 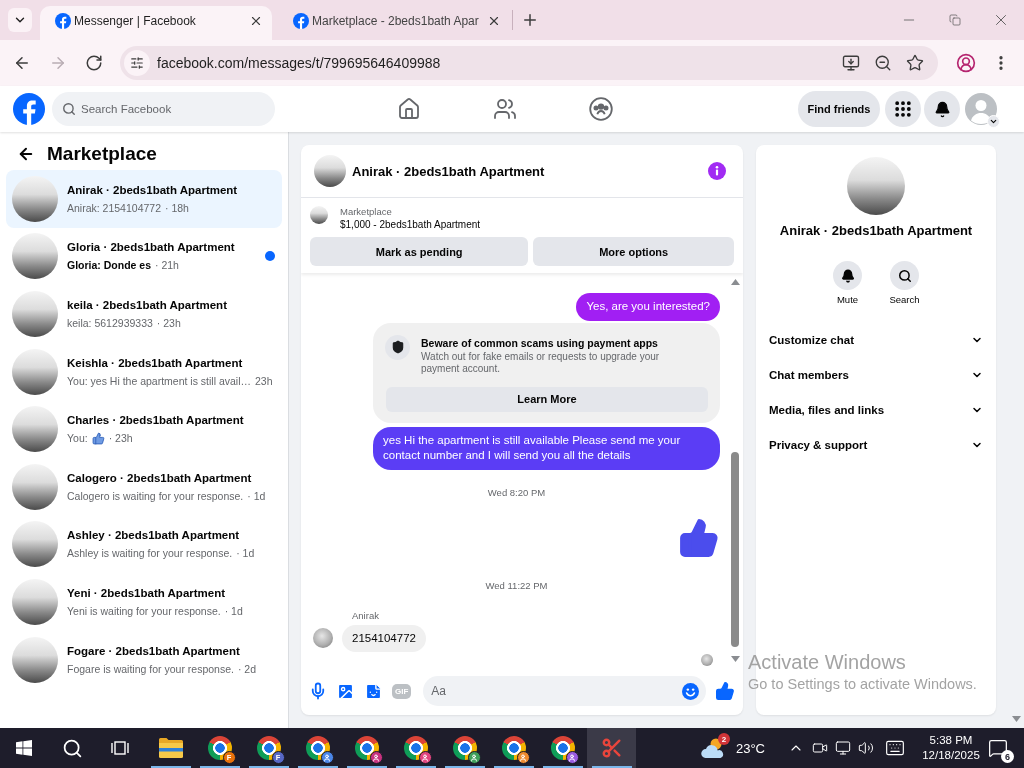 I want to click on video-camera-icon, so click(x=820, y=748).